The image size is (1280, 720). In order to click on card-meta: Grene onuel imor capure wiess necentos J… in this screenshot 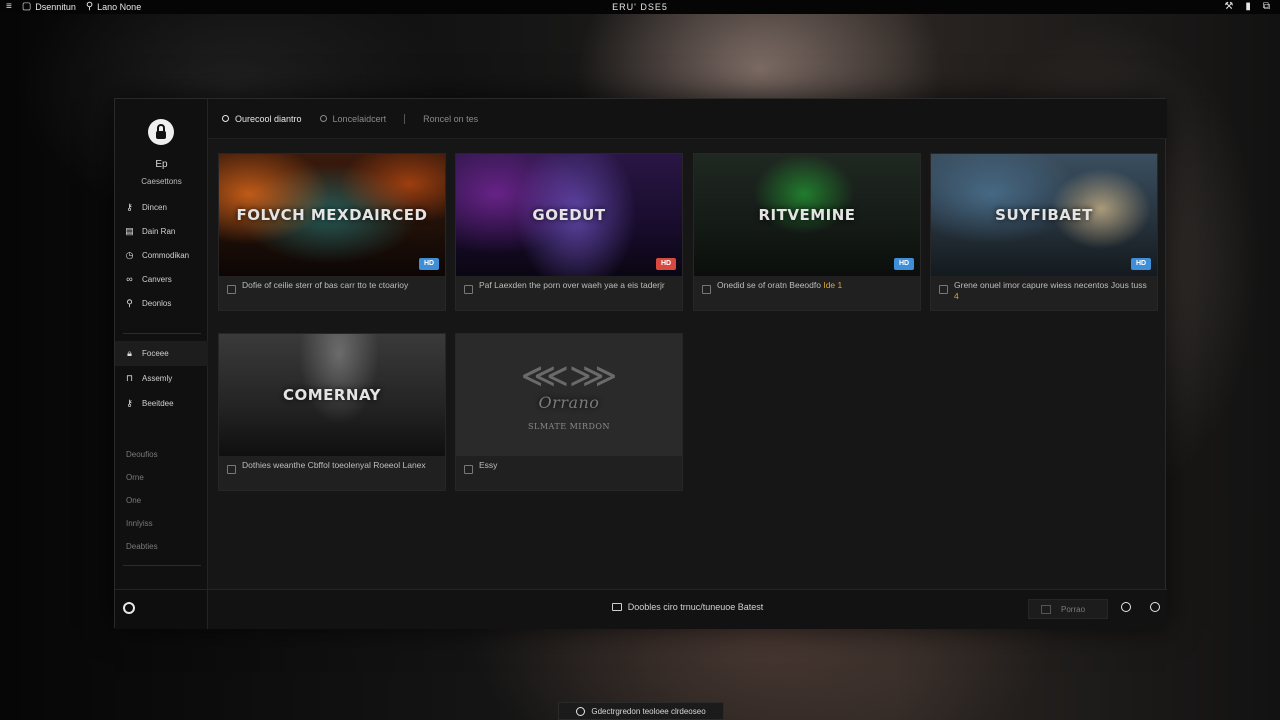, I will do `click(1044, 291)`.